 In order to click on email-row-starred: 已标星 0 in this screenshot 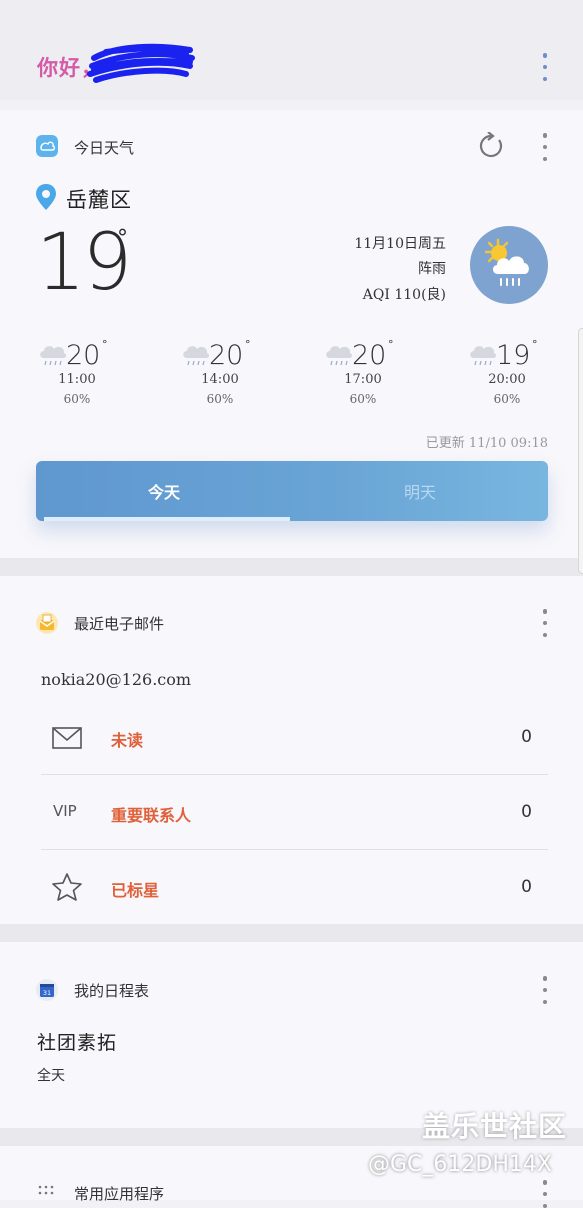, I will do `click(294, 888)`.